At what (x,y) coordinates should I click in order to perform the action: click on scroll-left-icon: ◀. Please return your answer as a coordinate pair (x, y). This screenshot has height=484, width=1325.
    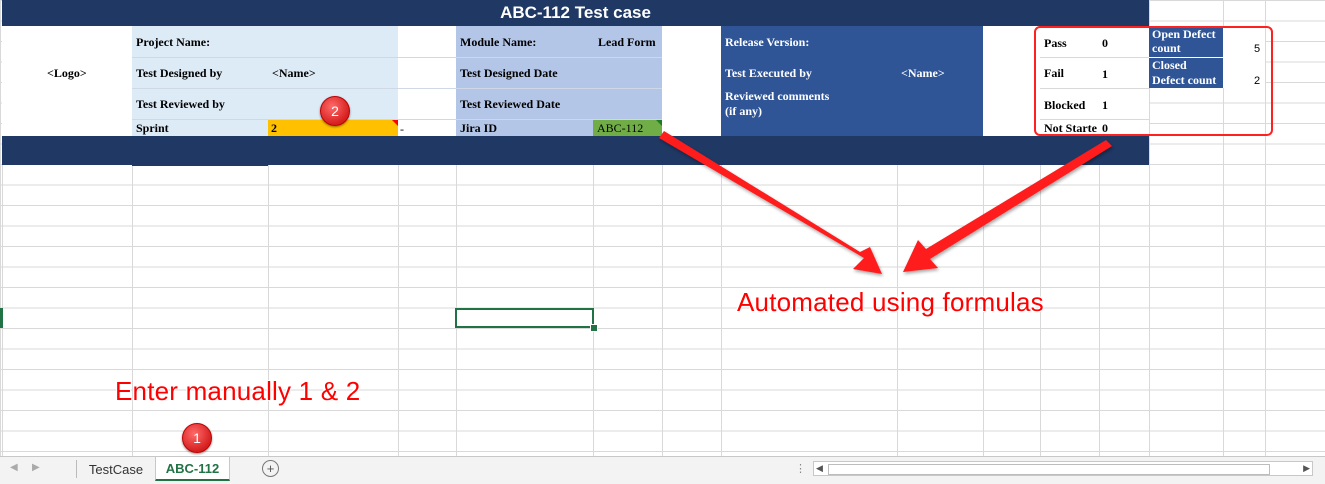
    Looking at the image, I should click on (14, 467).